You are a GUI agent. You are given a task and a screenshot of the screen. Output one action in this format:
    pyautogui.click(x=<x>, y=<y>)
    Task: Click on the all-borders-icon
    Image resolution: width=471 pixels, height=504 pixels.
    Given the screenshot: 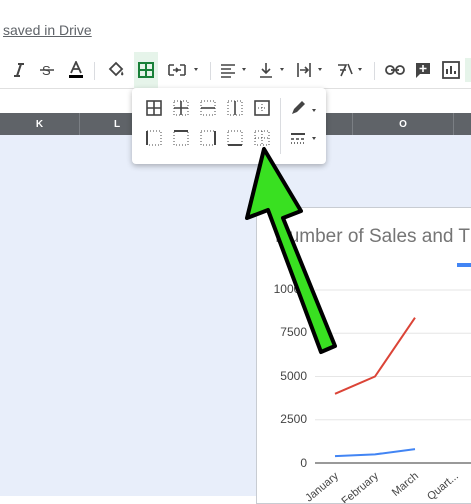 What is the action you would take?
    pyautogui.click(x=154, y=108)
    